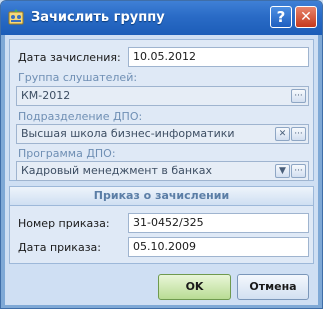 The height and width of the screenshot is (309, 323). What do you see at coordinates (298, 171) in the screenshot?
I see `program-ellipsis-button: ···` at bounding box center [298, 171].